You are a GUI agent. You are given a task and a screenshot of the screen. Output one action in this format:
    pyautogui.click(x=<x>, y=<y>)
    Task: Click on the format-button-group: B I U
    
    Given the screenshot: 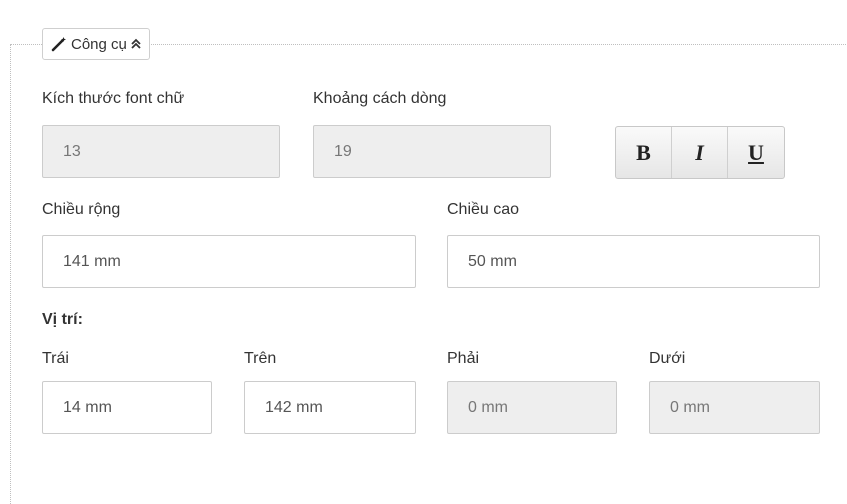 What is the action you would take?
    pyautogui.click(x=700, y=152)
    